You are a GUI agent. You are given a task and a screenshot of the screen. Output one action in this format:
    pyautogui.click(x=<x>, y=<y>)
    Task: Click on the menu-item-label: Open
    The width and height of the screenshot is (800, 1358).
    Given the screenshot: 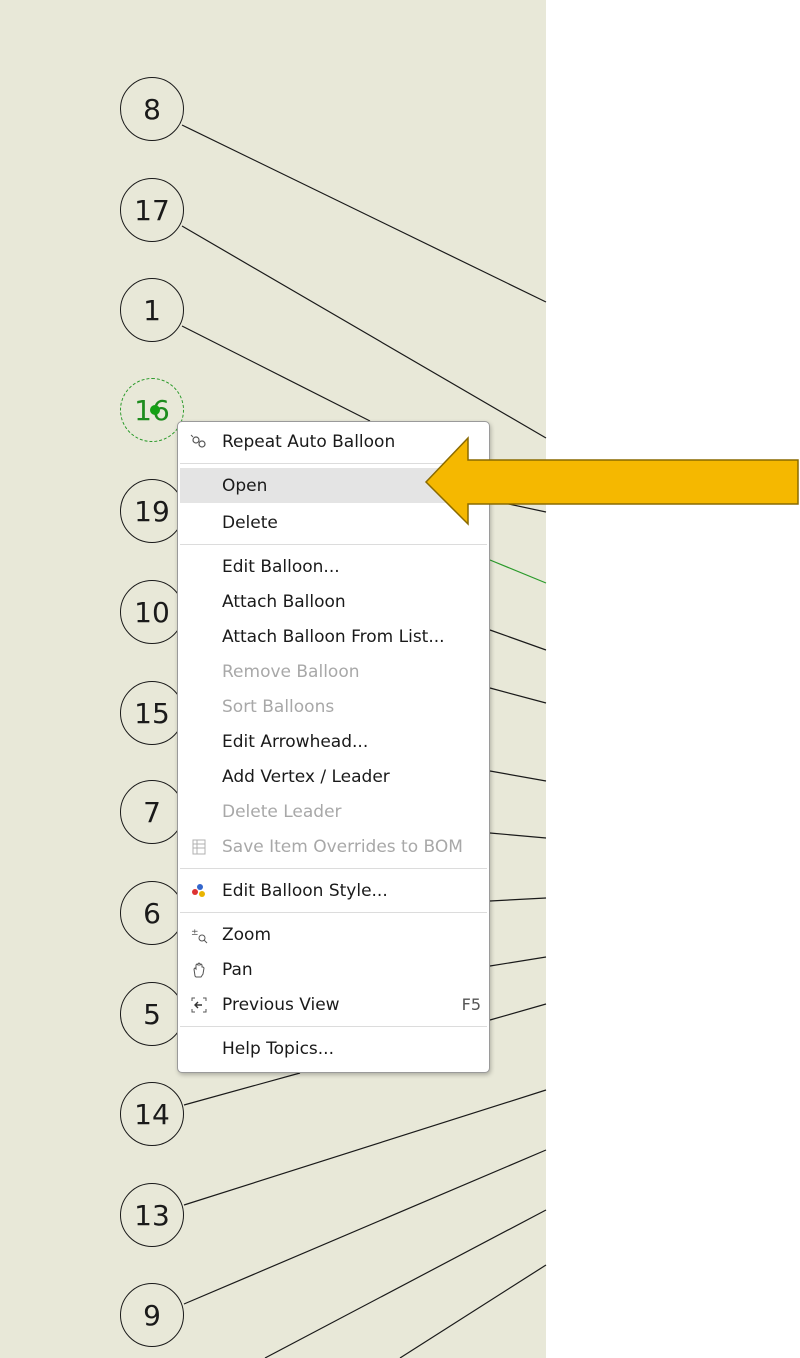 What is the action you would take?
    pyautogui.click(x=245, y=485)
    